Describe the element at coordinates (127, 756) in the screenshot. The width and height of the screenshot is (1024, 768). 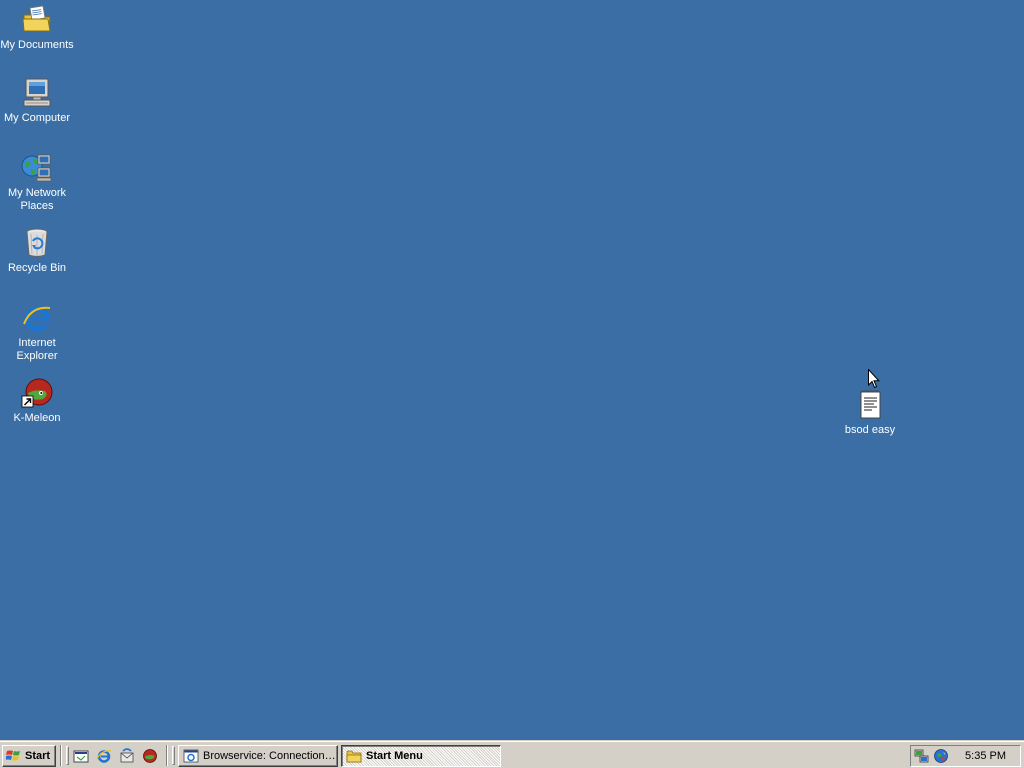
I see `outlook-express-icon` at that location.